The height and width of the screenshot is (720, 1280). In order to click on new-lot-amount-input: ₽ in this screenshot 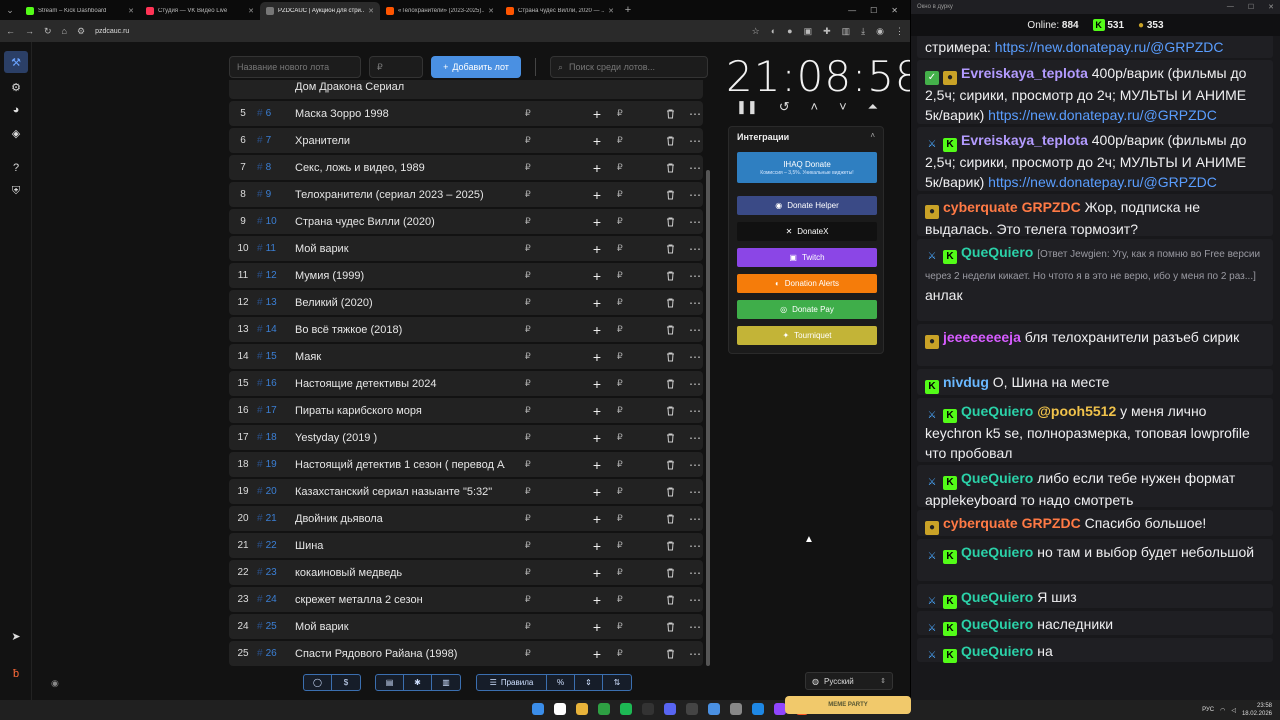, I will do `click(396, 67)`.